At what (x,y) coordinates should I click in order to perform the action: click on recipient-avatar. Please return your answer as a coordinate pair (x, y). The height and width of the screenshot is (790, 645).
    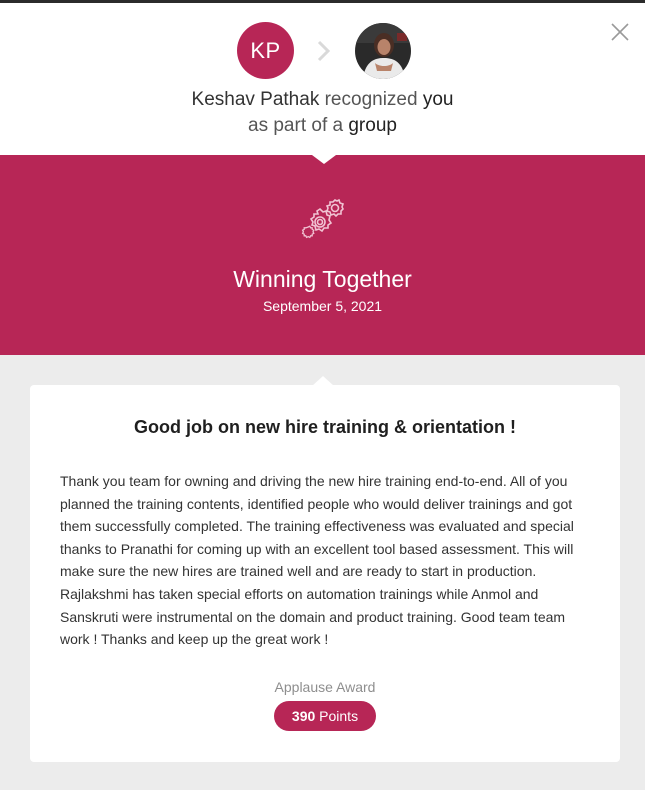
    Looking at the image, I should click on (383, 51).